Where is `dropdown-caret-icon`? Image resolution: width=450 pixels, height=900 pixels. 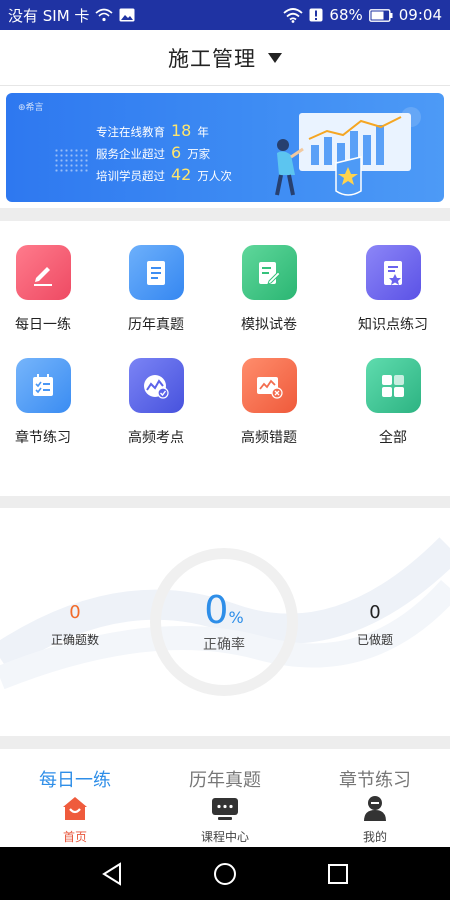 dropdown-caret-icon is located at coordinates (275, 57).